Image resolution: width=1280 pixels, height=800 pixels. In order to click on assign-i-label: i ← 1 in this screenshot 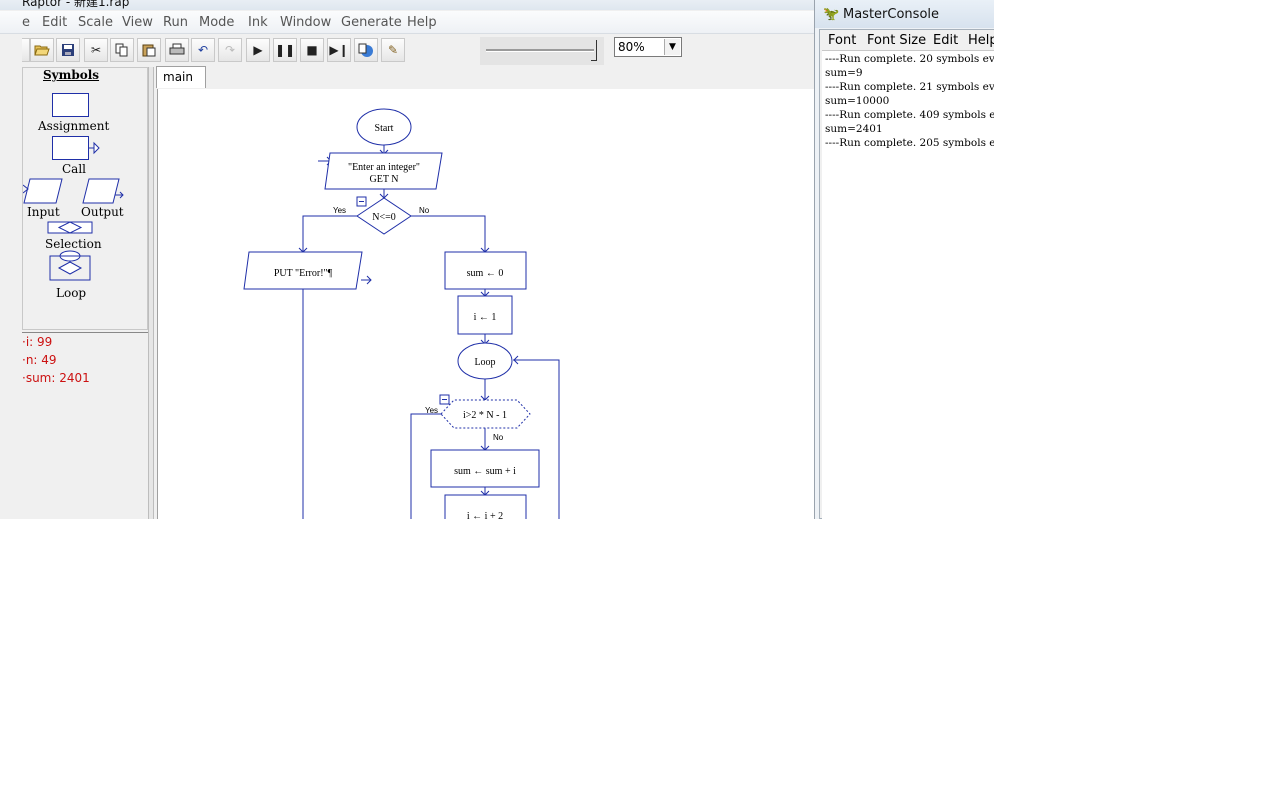, I will do `click(485, 317)`.